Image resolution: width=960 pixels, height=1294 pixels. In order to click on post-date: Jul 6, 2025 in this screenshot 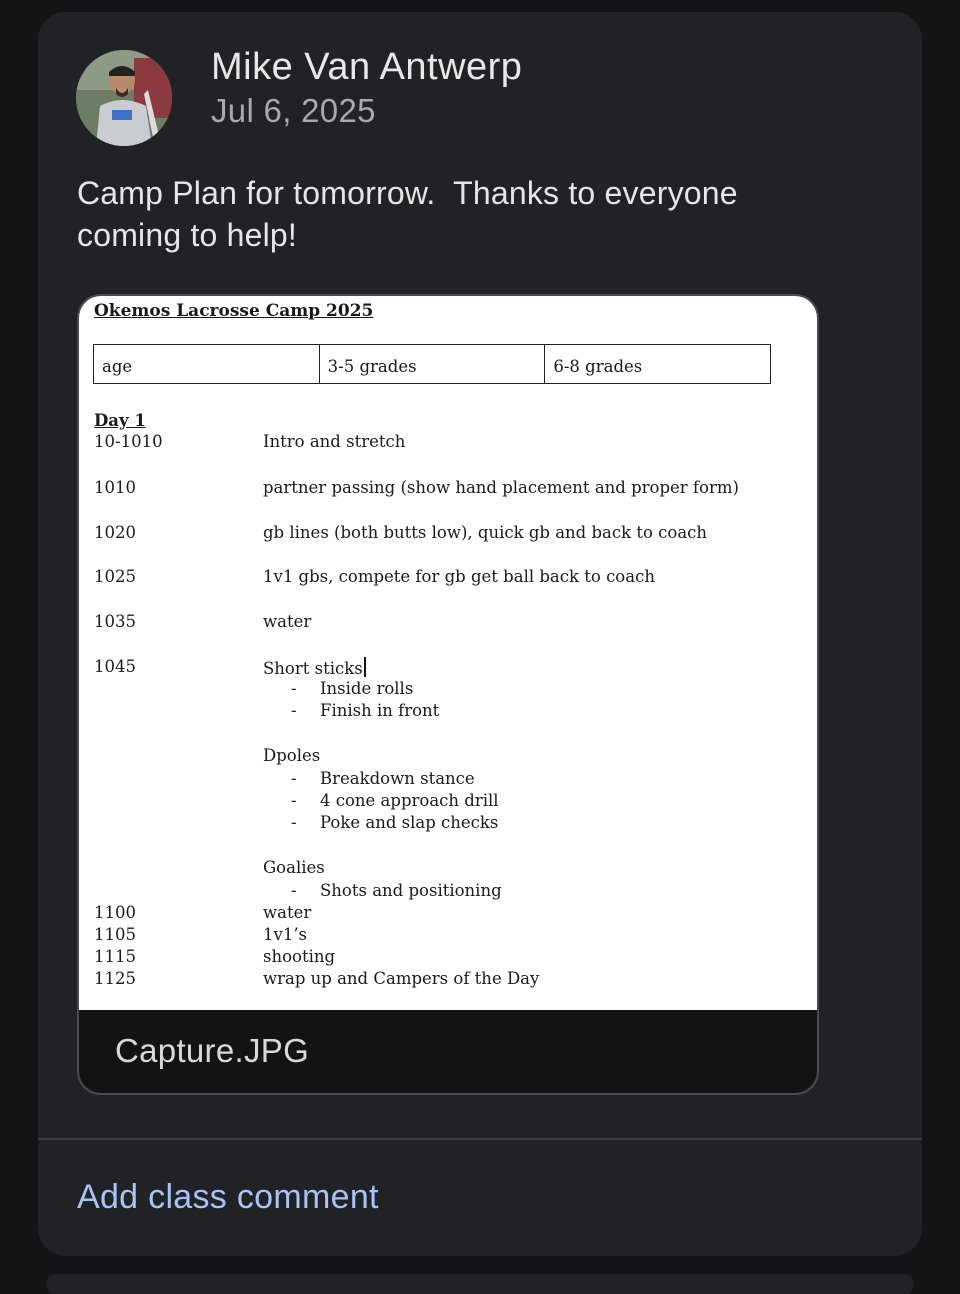, I will do `click(293, 110)`.